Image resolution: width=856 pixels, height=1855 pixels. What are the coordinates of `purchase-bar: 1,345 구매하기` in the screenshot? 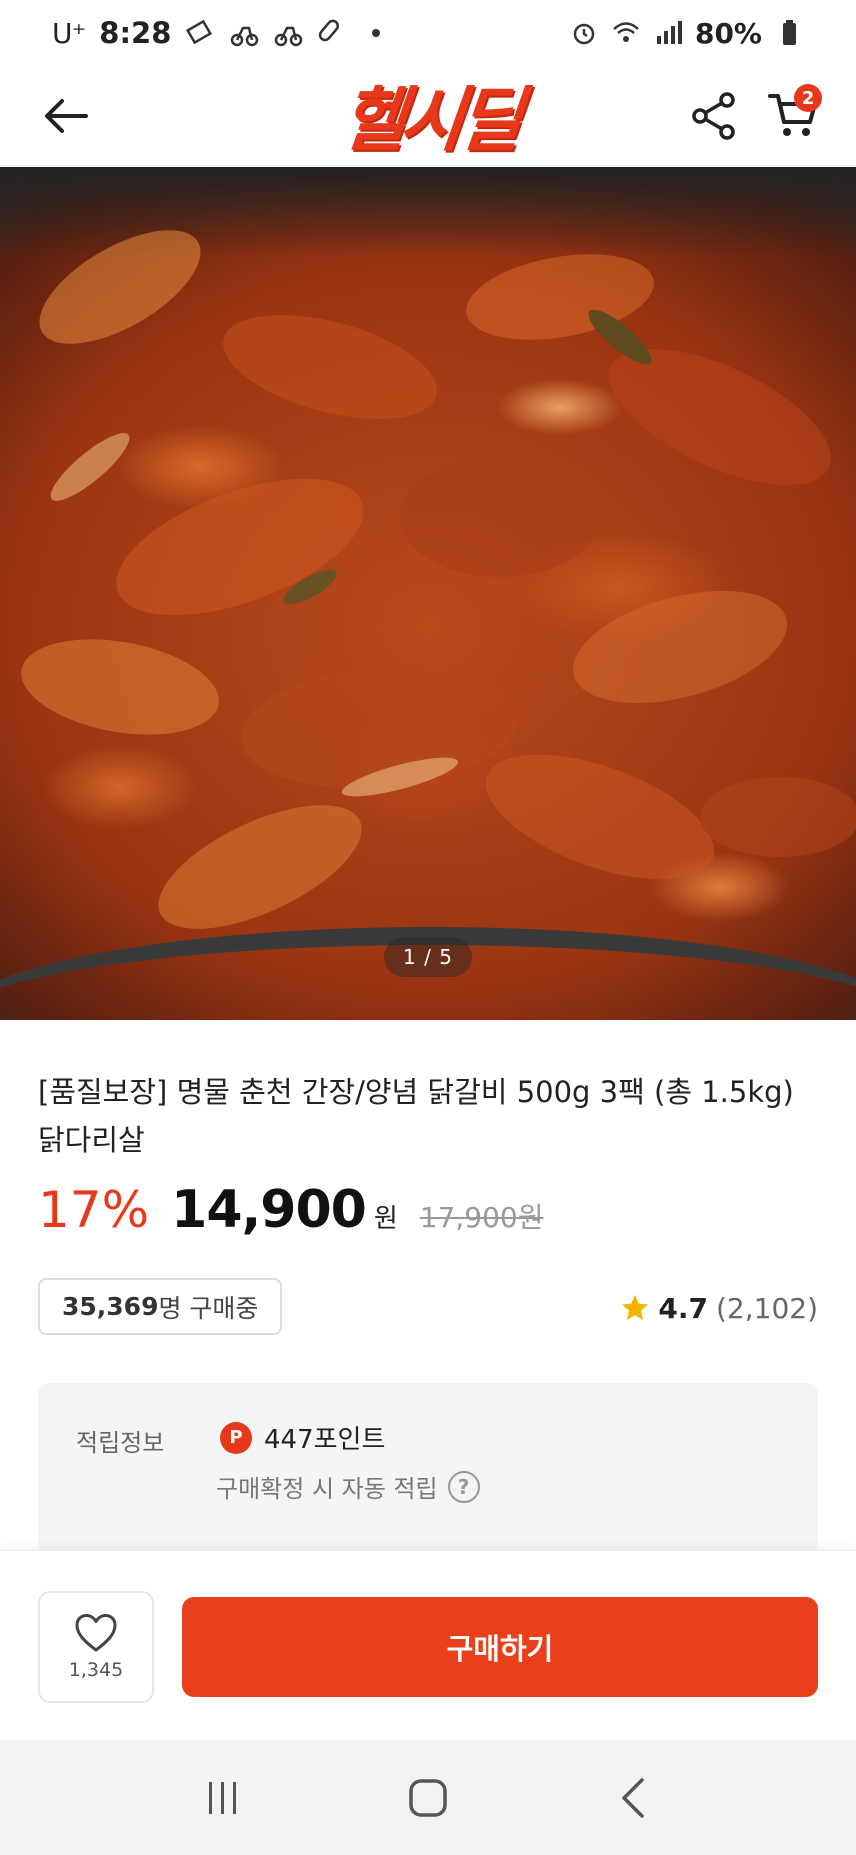 It's located at (428, 1645).